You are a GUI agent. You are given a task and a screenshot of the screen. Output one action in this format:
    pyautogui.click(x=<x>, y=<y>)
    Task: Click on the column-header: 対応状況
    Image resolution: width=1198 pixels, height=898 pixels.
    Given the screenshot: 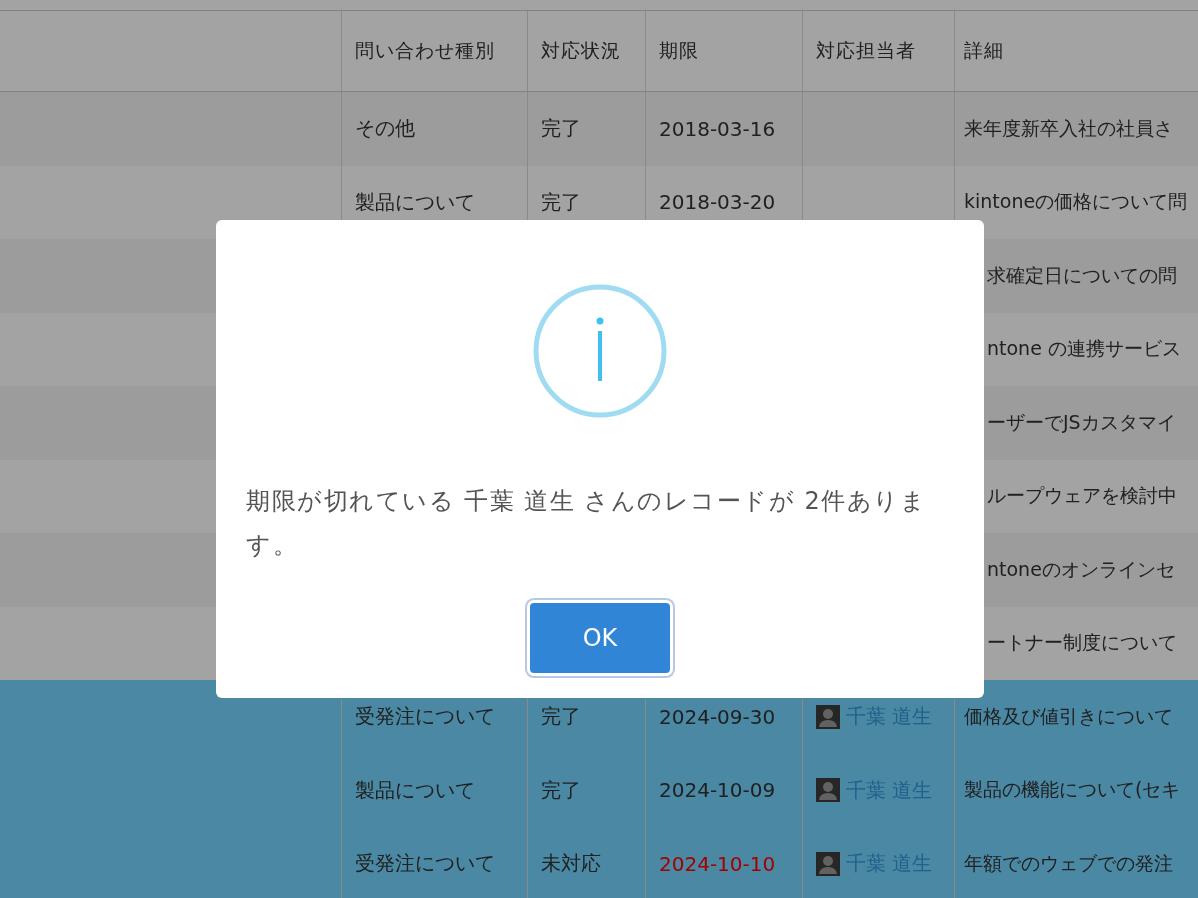 What is the action you would take?
    pyautogui.click(x=581, y=51)
    